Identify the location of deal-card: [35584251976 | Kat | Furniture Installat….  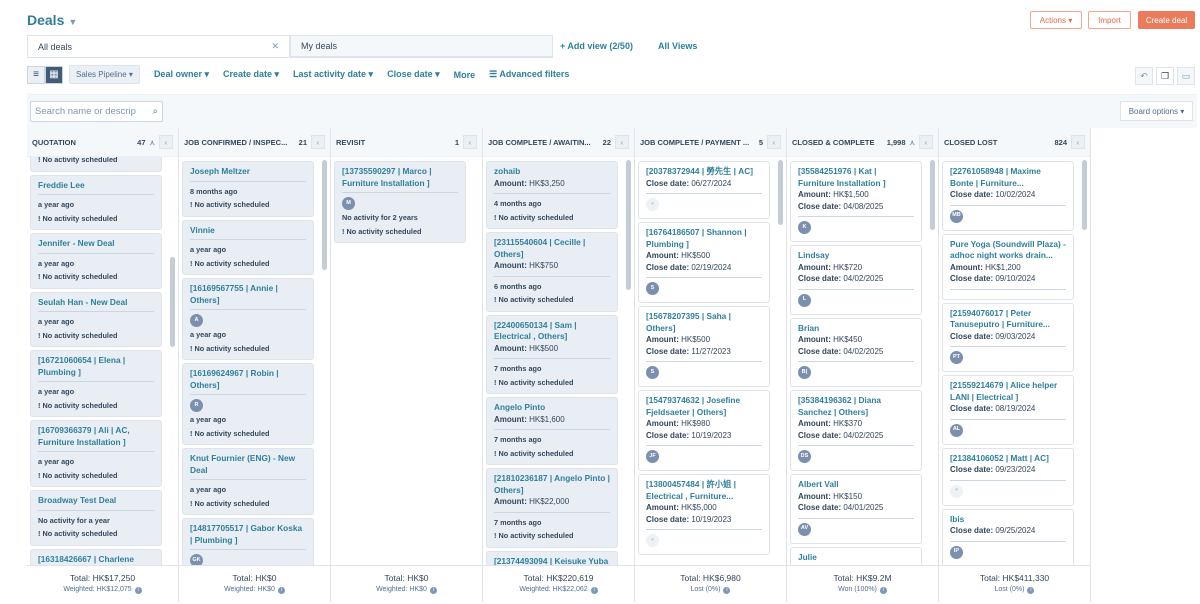
(856, 201).